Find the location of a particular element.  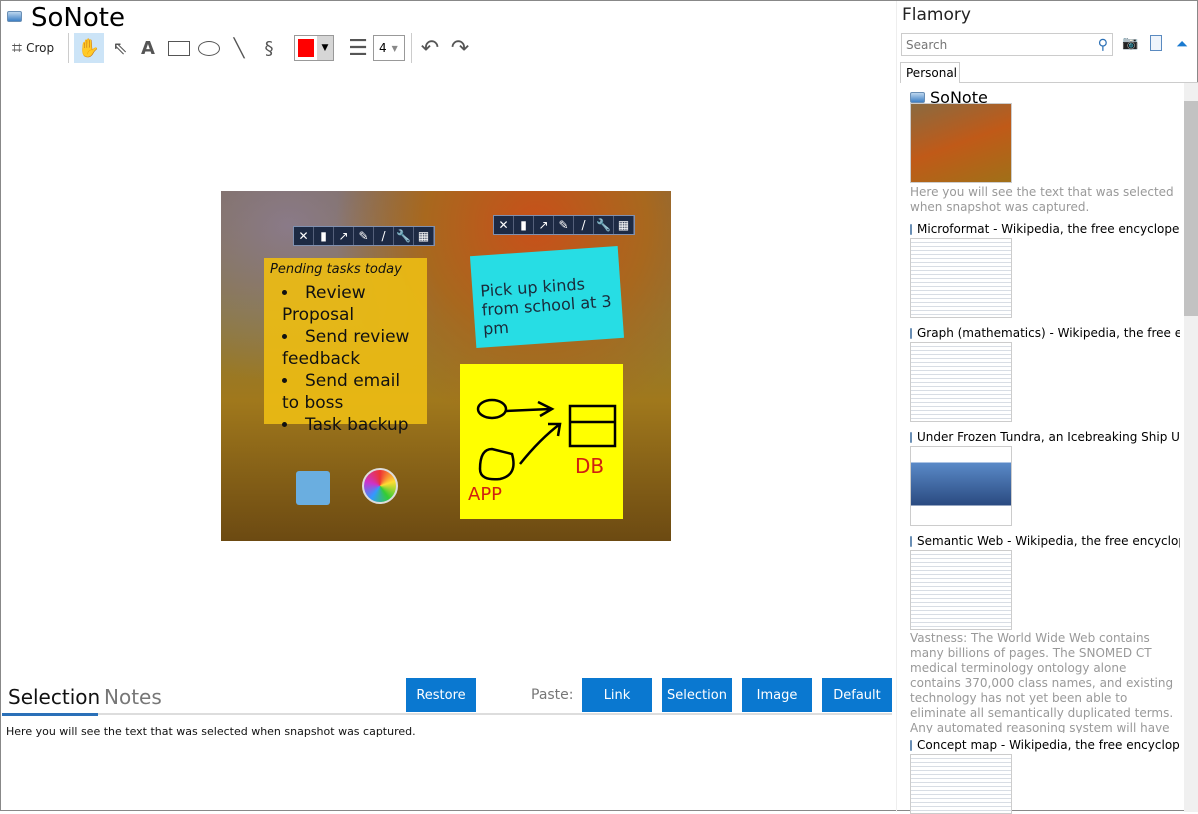

scrollbar-thumb is located at coordinates (1191, 208).